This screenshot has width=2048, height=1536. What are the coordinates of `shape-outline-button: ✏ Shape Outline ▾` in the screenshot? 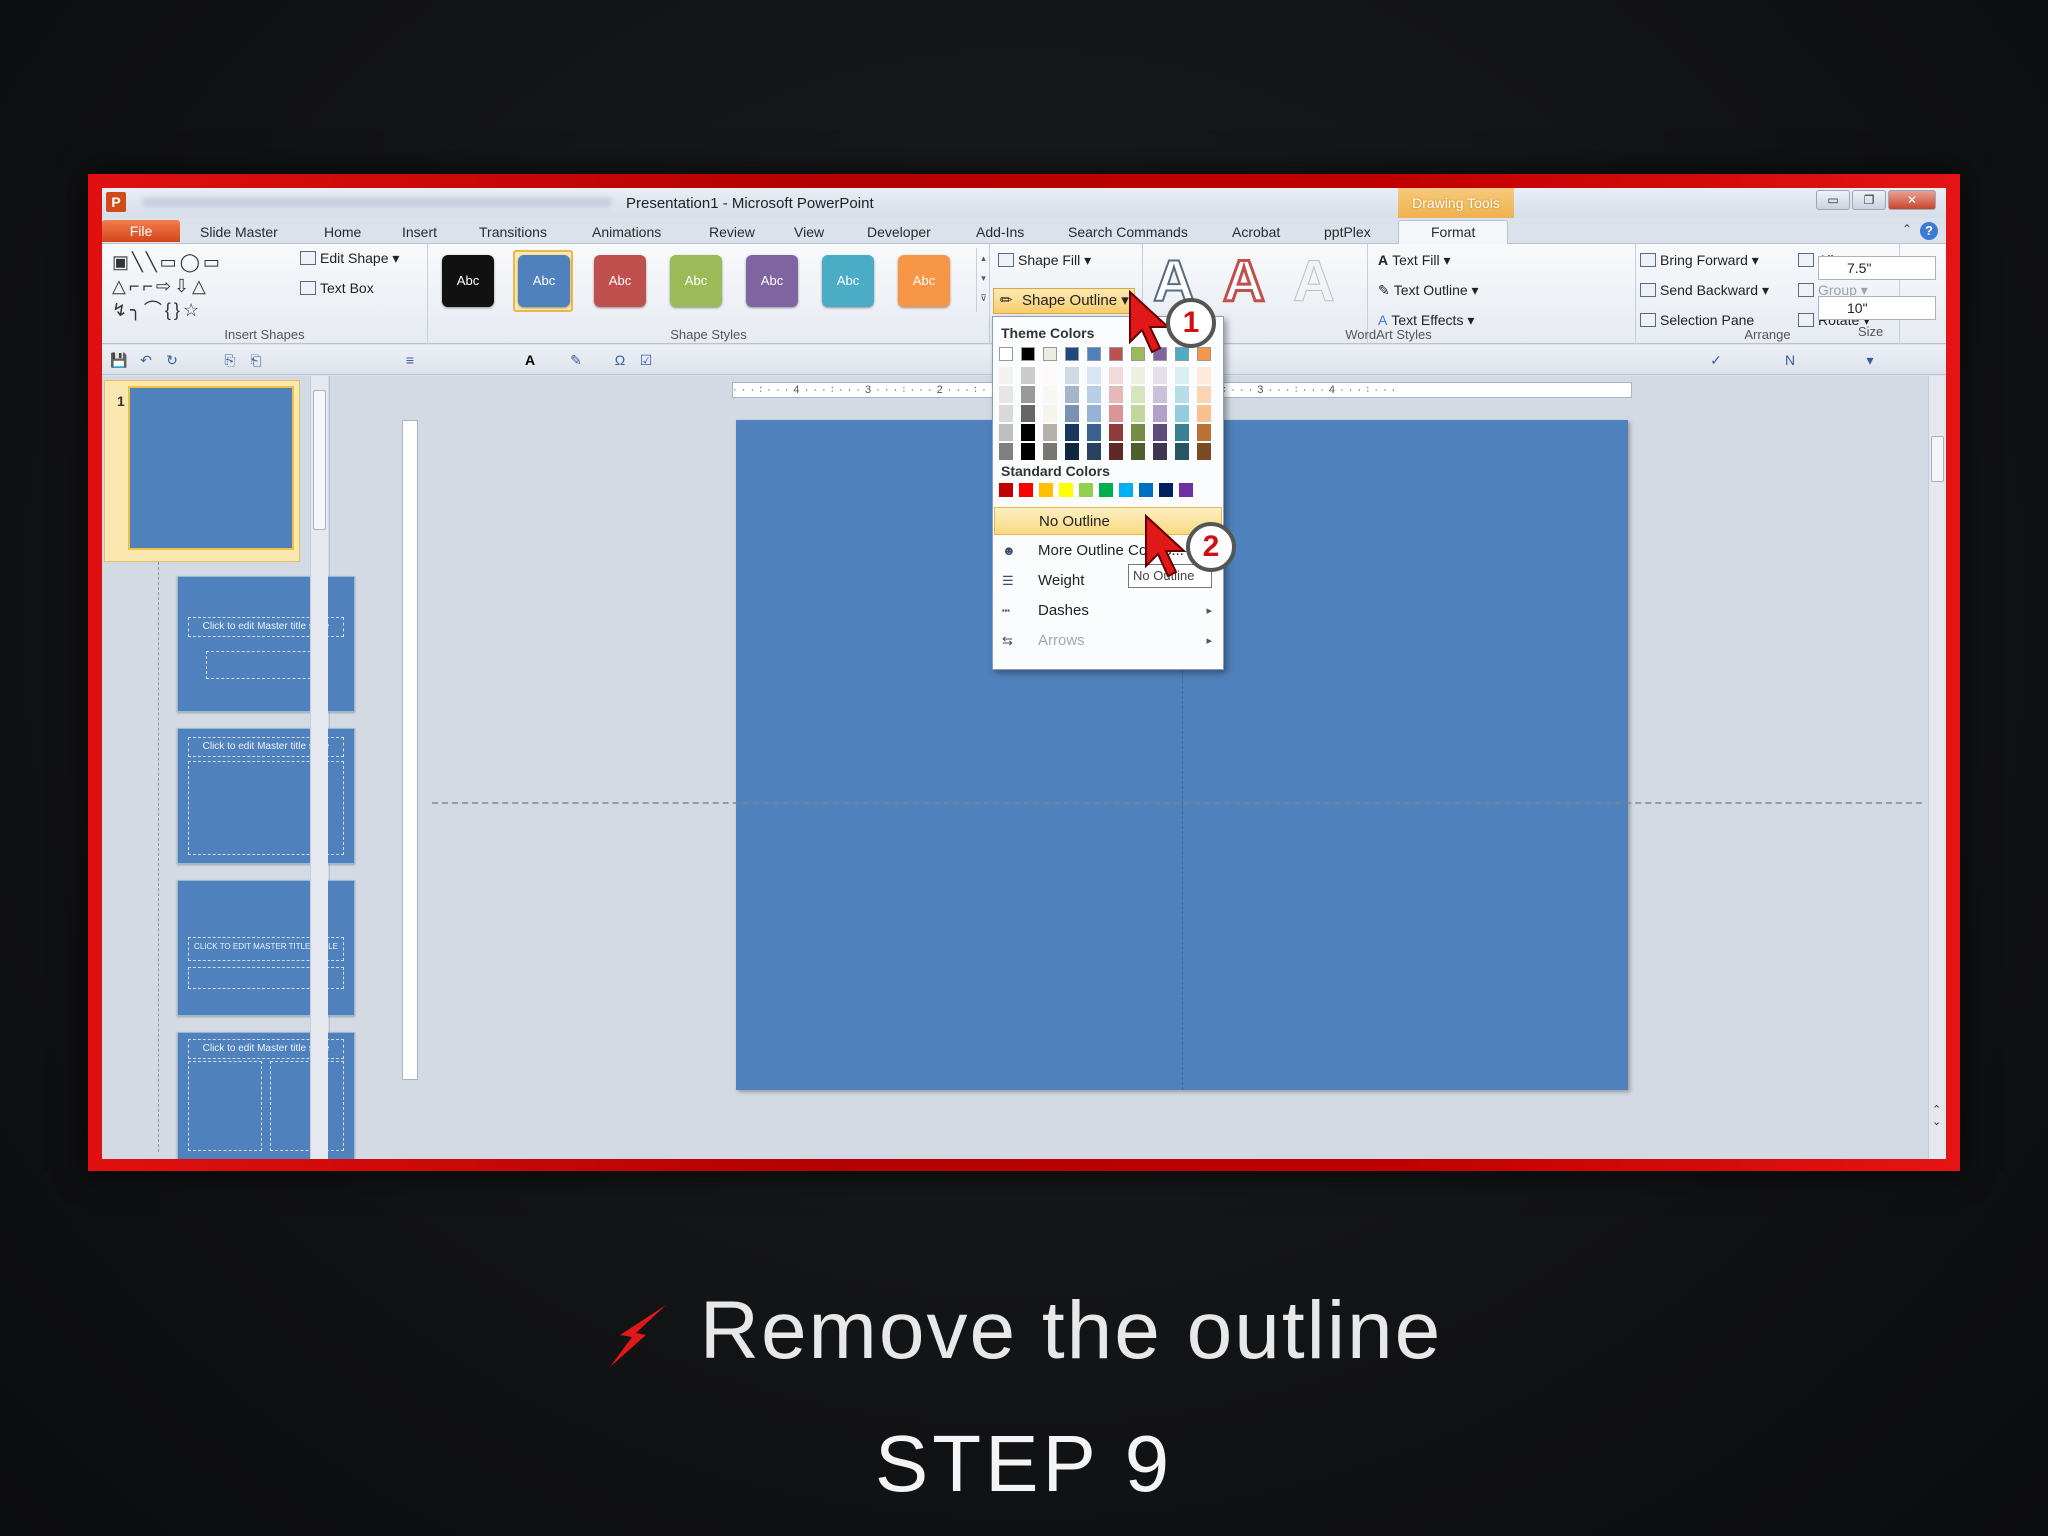 It's located at (1064, 301).